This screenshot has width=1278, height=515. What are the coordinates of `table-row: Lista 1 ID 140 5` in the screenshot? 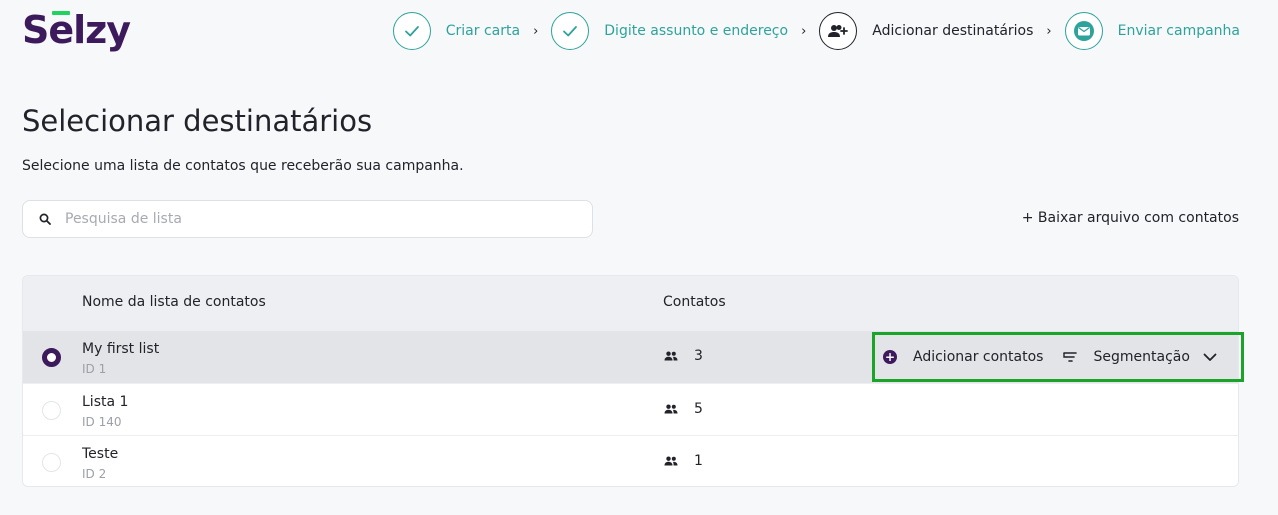 It's located at (630, 408).